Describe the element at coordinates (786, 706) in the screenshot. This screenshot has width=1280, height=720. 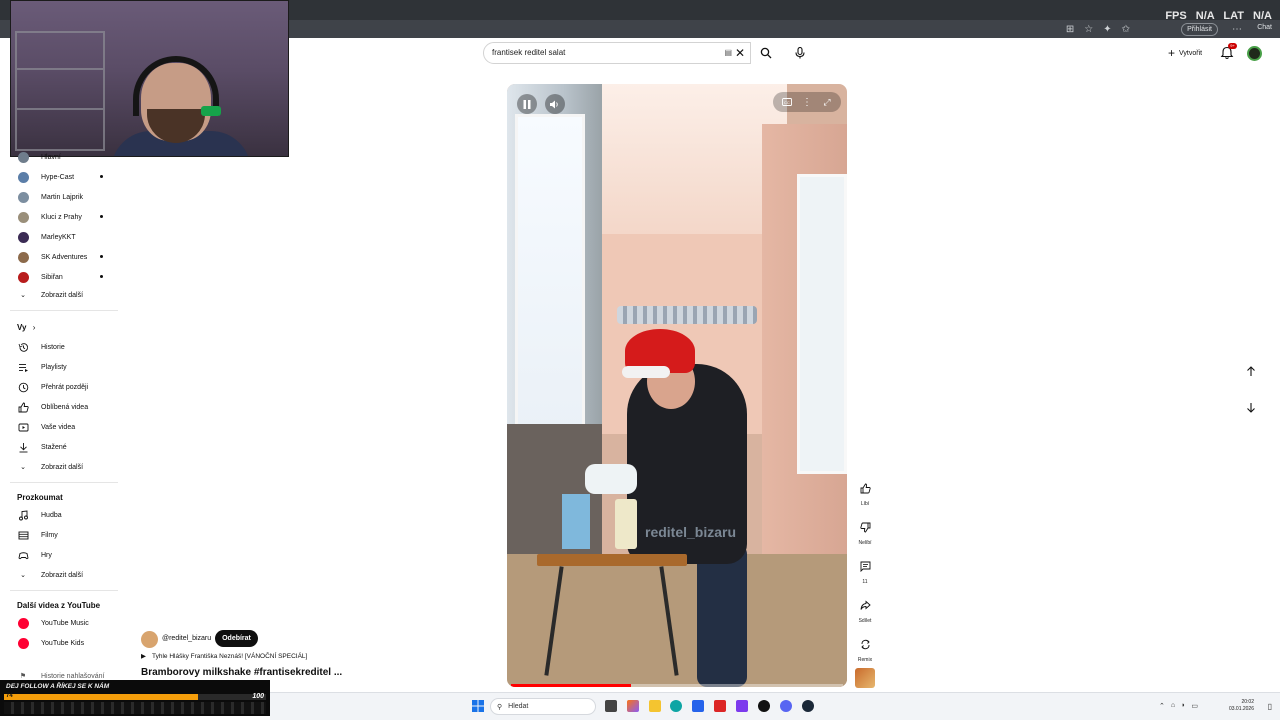
I see `discord-icon` at that location.